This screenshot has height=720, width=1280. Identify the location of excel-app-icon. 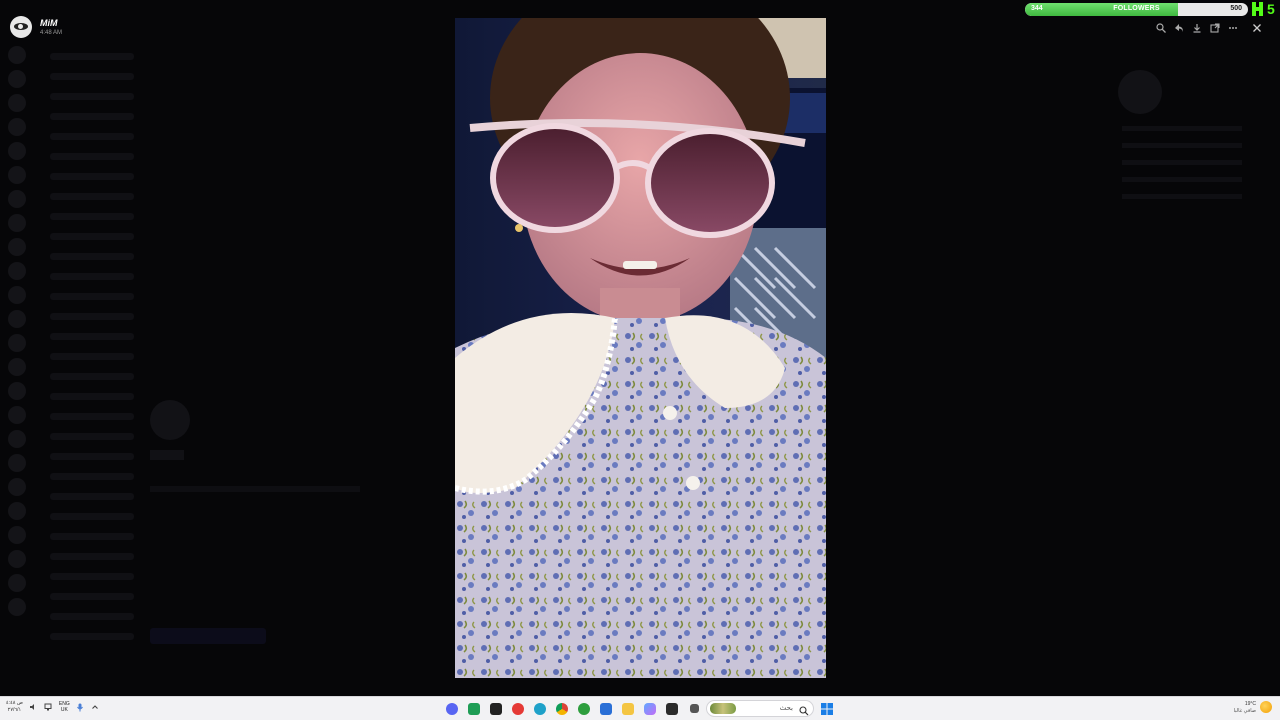
(474, 708).